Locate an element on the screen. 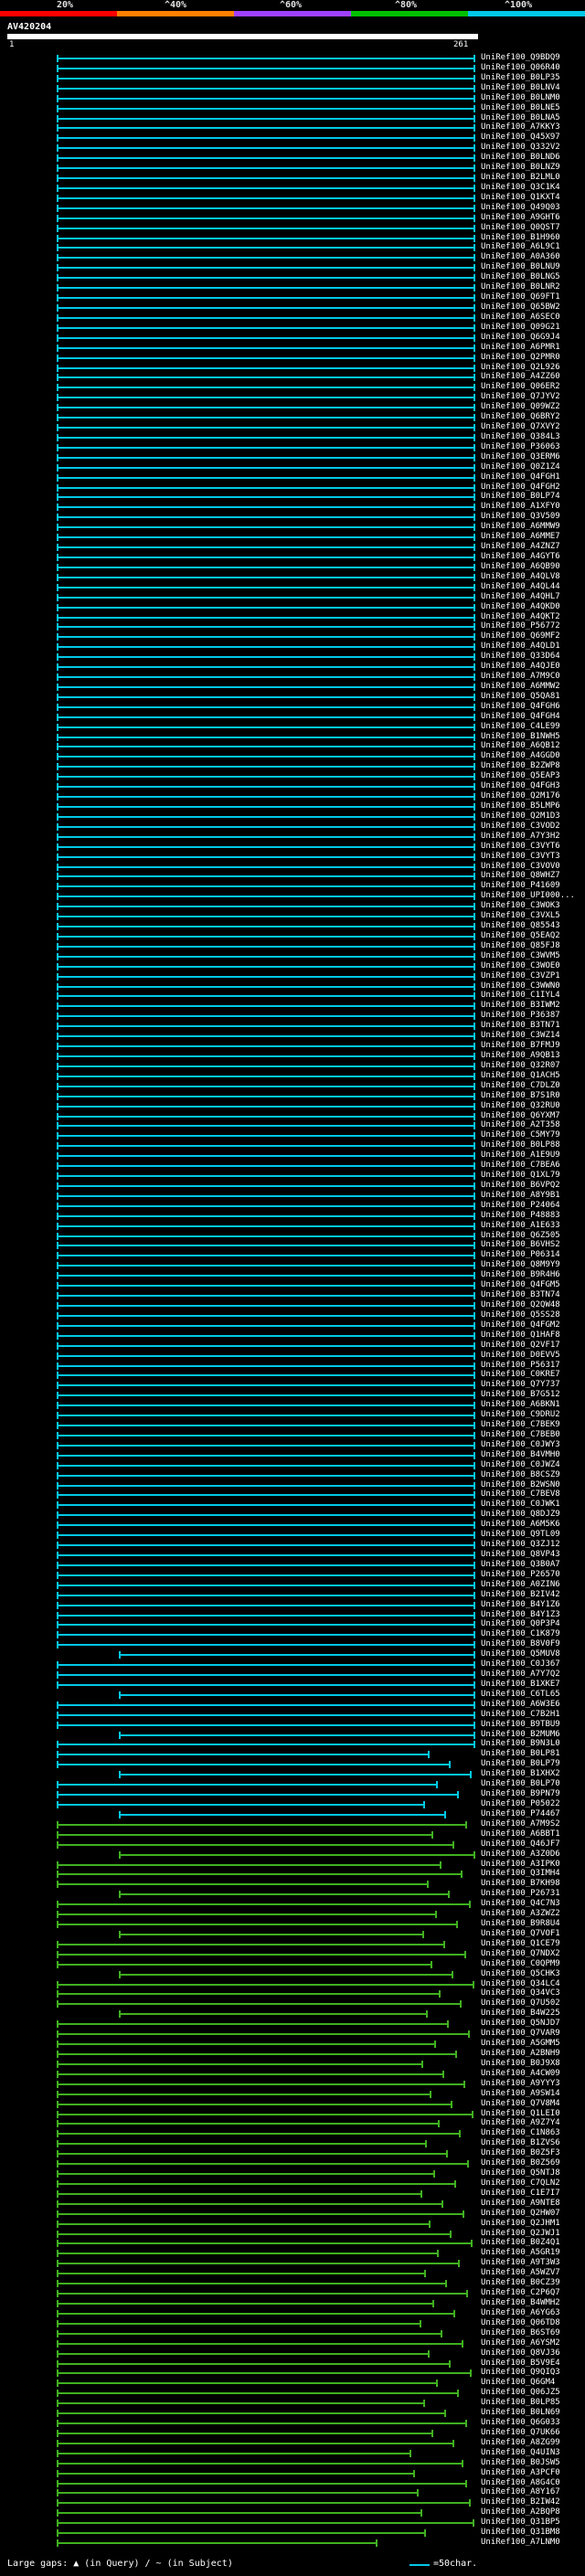 The height and width of the screenshot is (2576, 585). hit-name: UniRef100_C0KRE7 is located at coordinates (520, 1374).